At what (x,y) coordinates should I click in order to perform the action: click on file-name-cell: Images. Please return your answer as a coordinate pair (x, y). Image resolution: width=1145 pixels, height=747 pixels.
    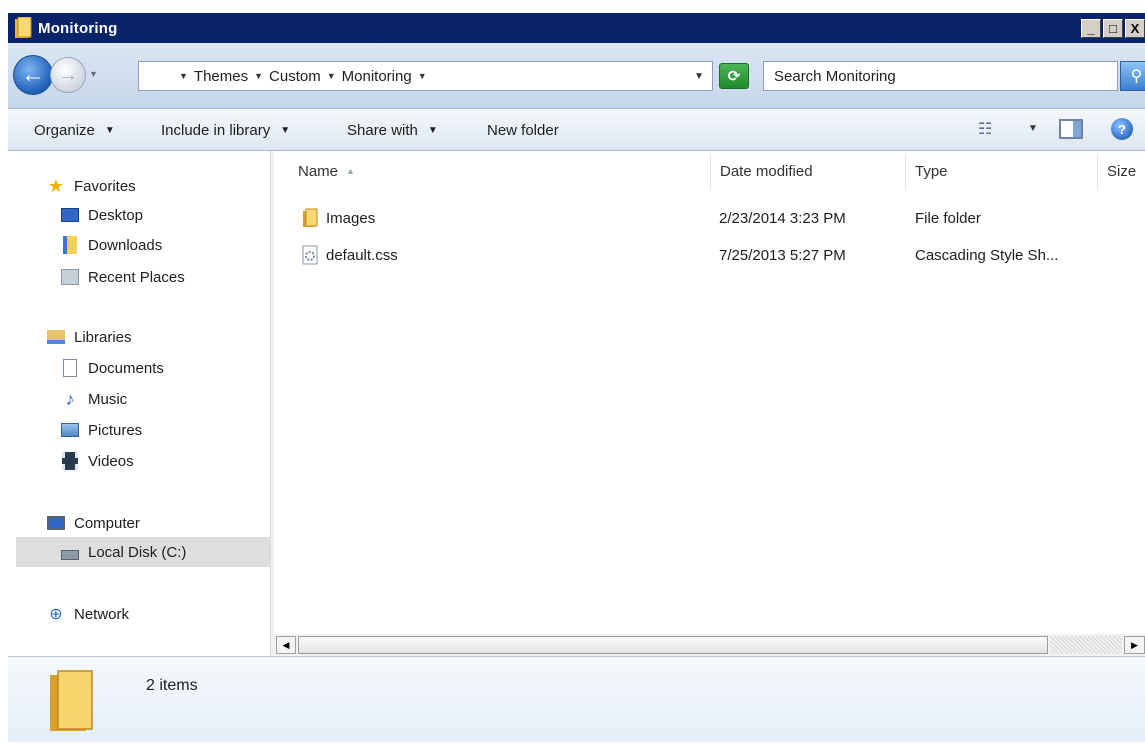
    Looking at the image, I should click on (338, 218).